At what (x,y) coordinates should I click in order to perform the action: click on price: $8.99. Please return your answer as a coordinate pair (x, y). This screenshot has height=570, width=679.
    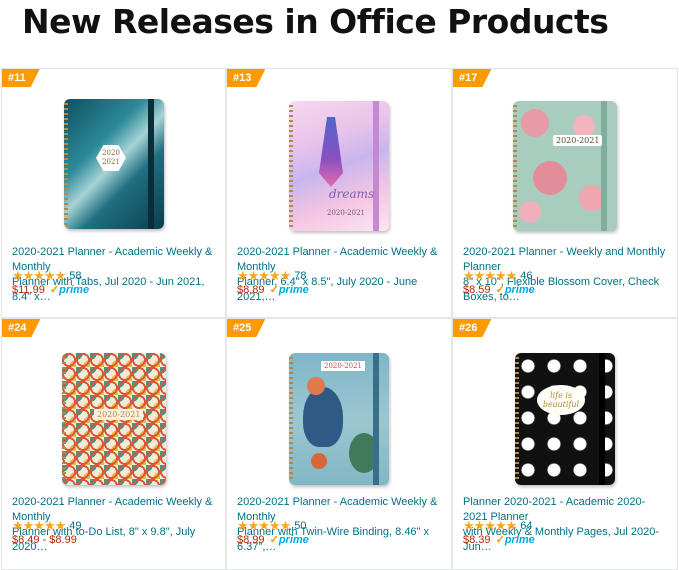
    Looking at the image, I should click on (251, 540).